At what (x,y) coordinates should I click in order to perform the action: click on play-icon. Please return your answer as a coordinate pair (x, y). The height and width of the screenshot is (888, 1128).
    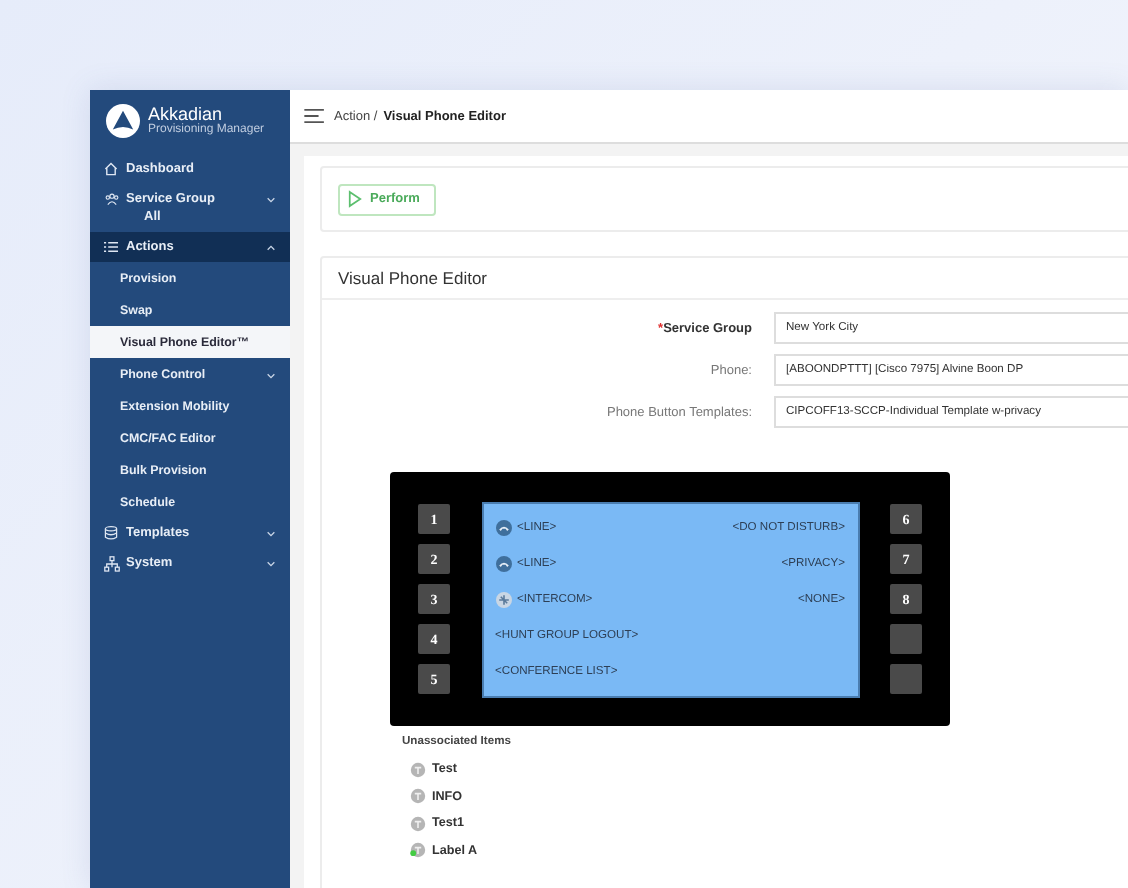
    Looking at the image, I should click on (355, 199).